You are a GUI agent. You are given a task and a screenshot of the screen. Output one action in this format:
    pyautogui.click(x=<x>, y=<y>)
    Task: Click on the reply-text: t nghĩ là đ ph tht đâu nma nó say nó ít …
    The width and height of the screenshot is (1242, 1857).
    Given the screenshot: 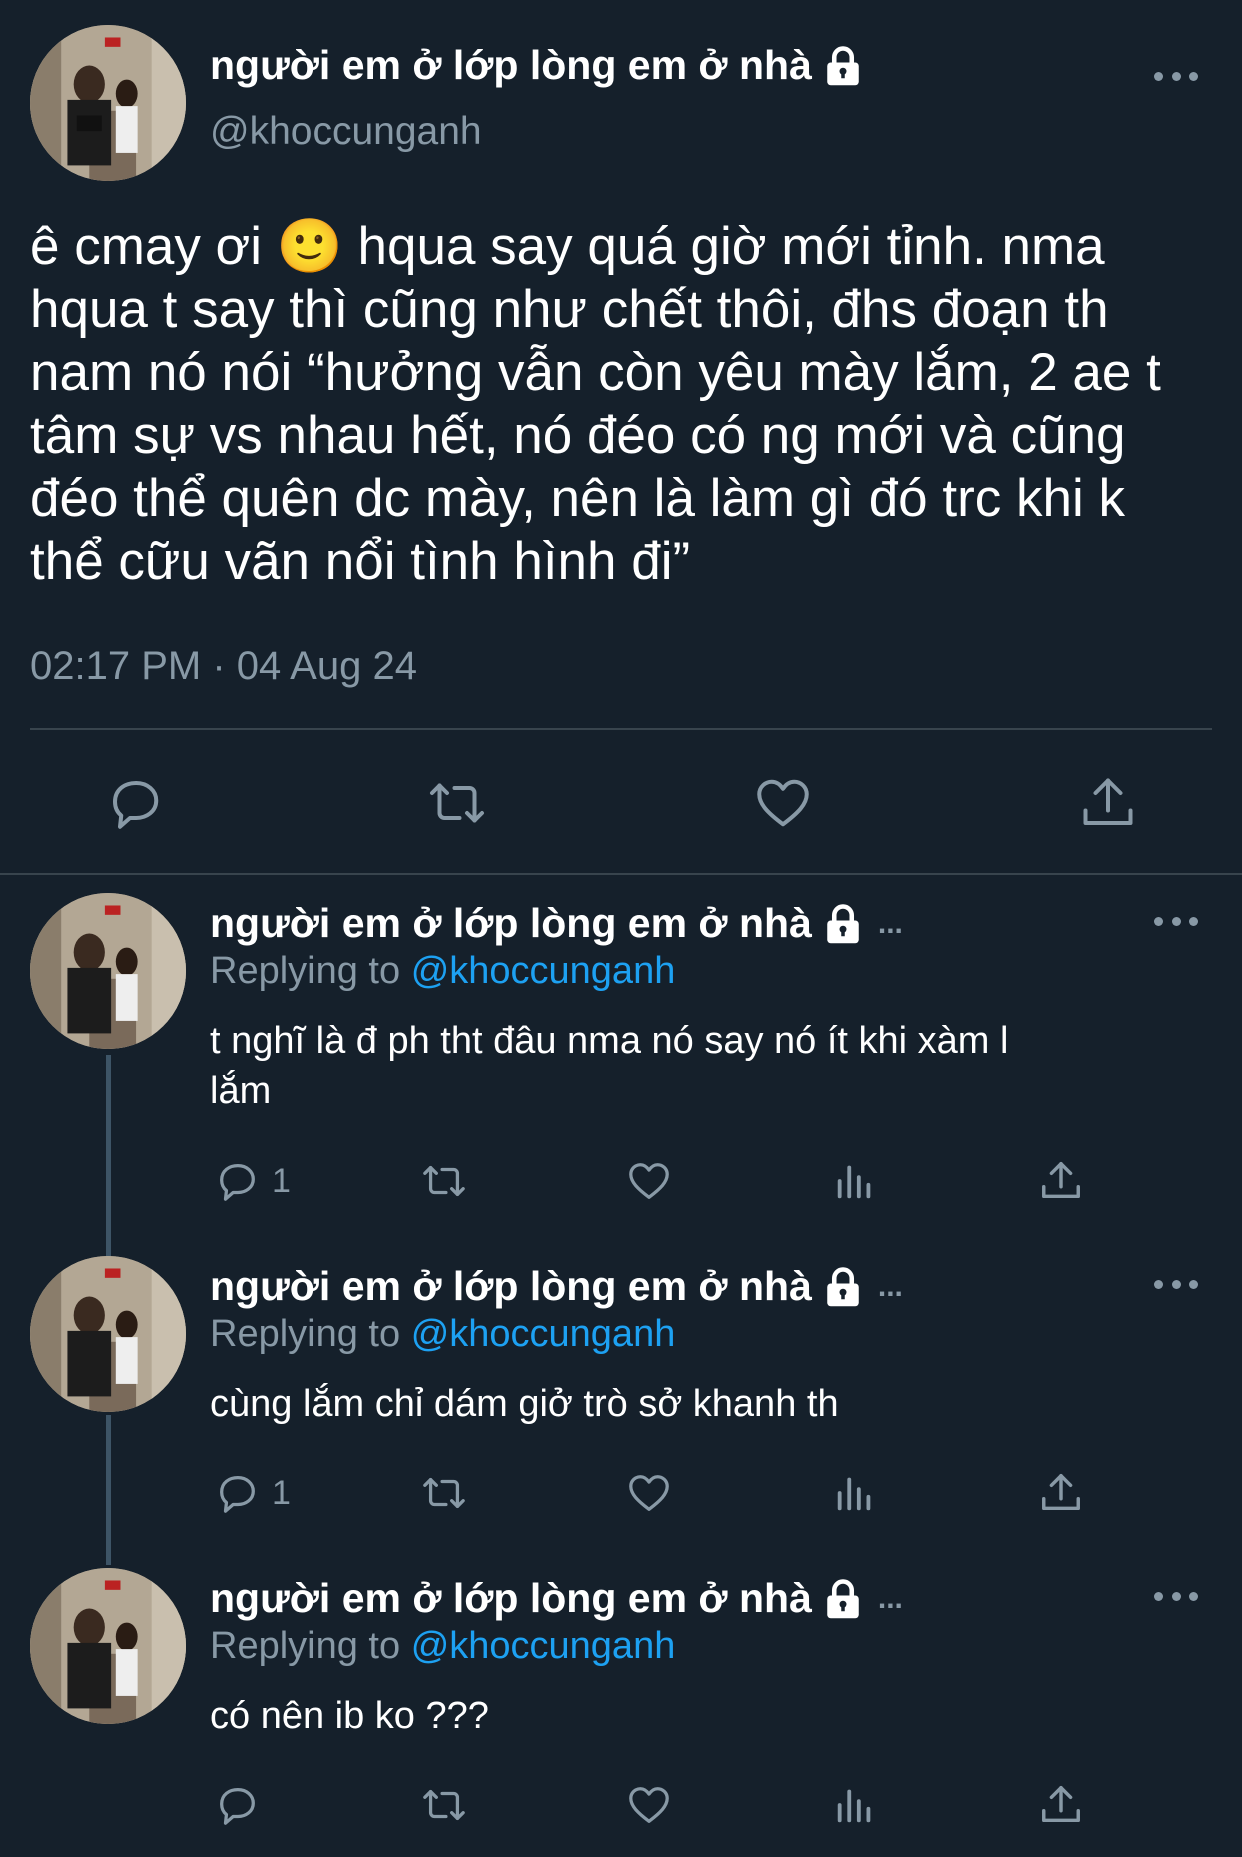 What is the action you would take?
    pyautogui.click(x=715, y=1066)
    